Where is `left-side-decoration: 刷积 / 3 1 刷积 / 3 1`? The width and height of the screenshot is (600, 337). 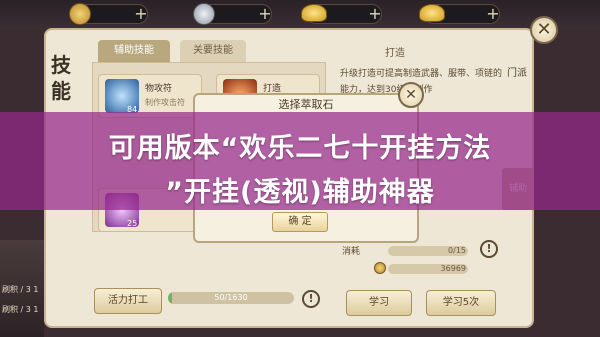
left-side-decoration: 刷积 / 3 1 刷积 / 3 1 is located at coordinates (22, 288).